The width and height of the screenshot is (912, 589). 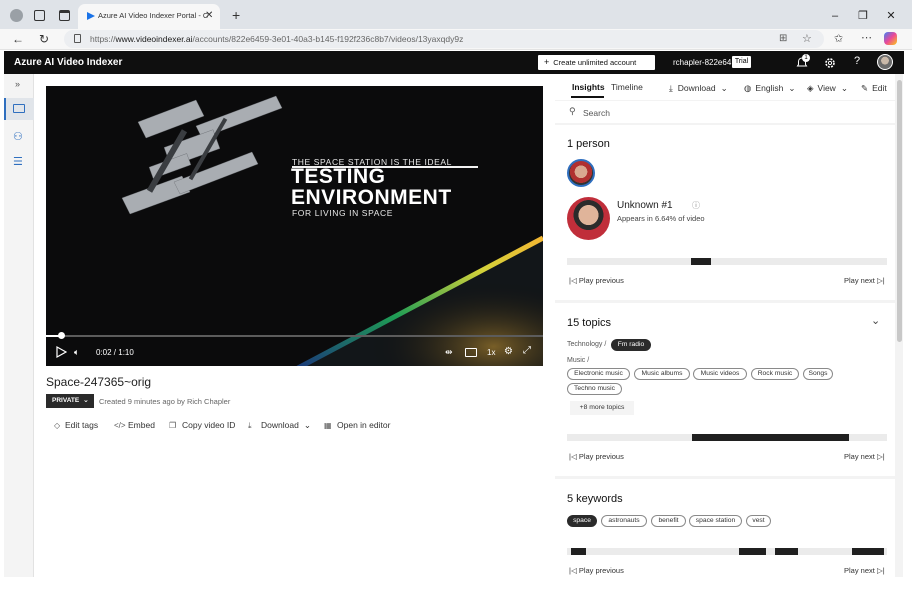 I want to click on keyword-pill: astronauts, so click(x=624, y=521).